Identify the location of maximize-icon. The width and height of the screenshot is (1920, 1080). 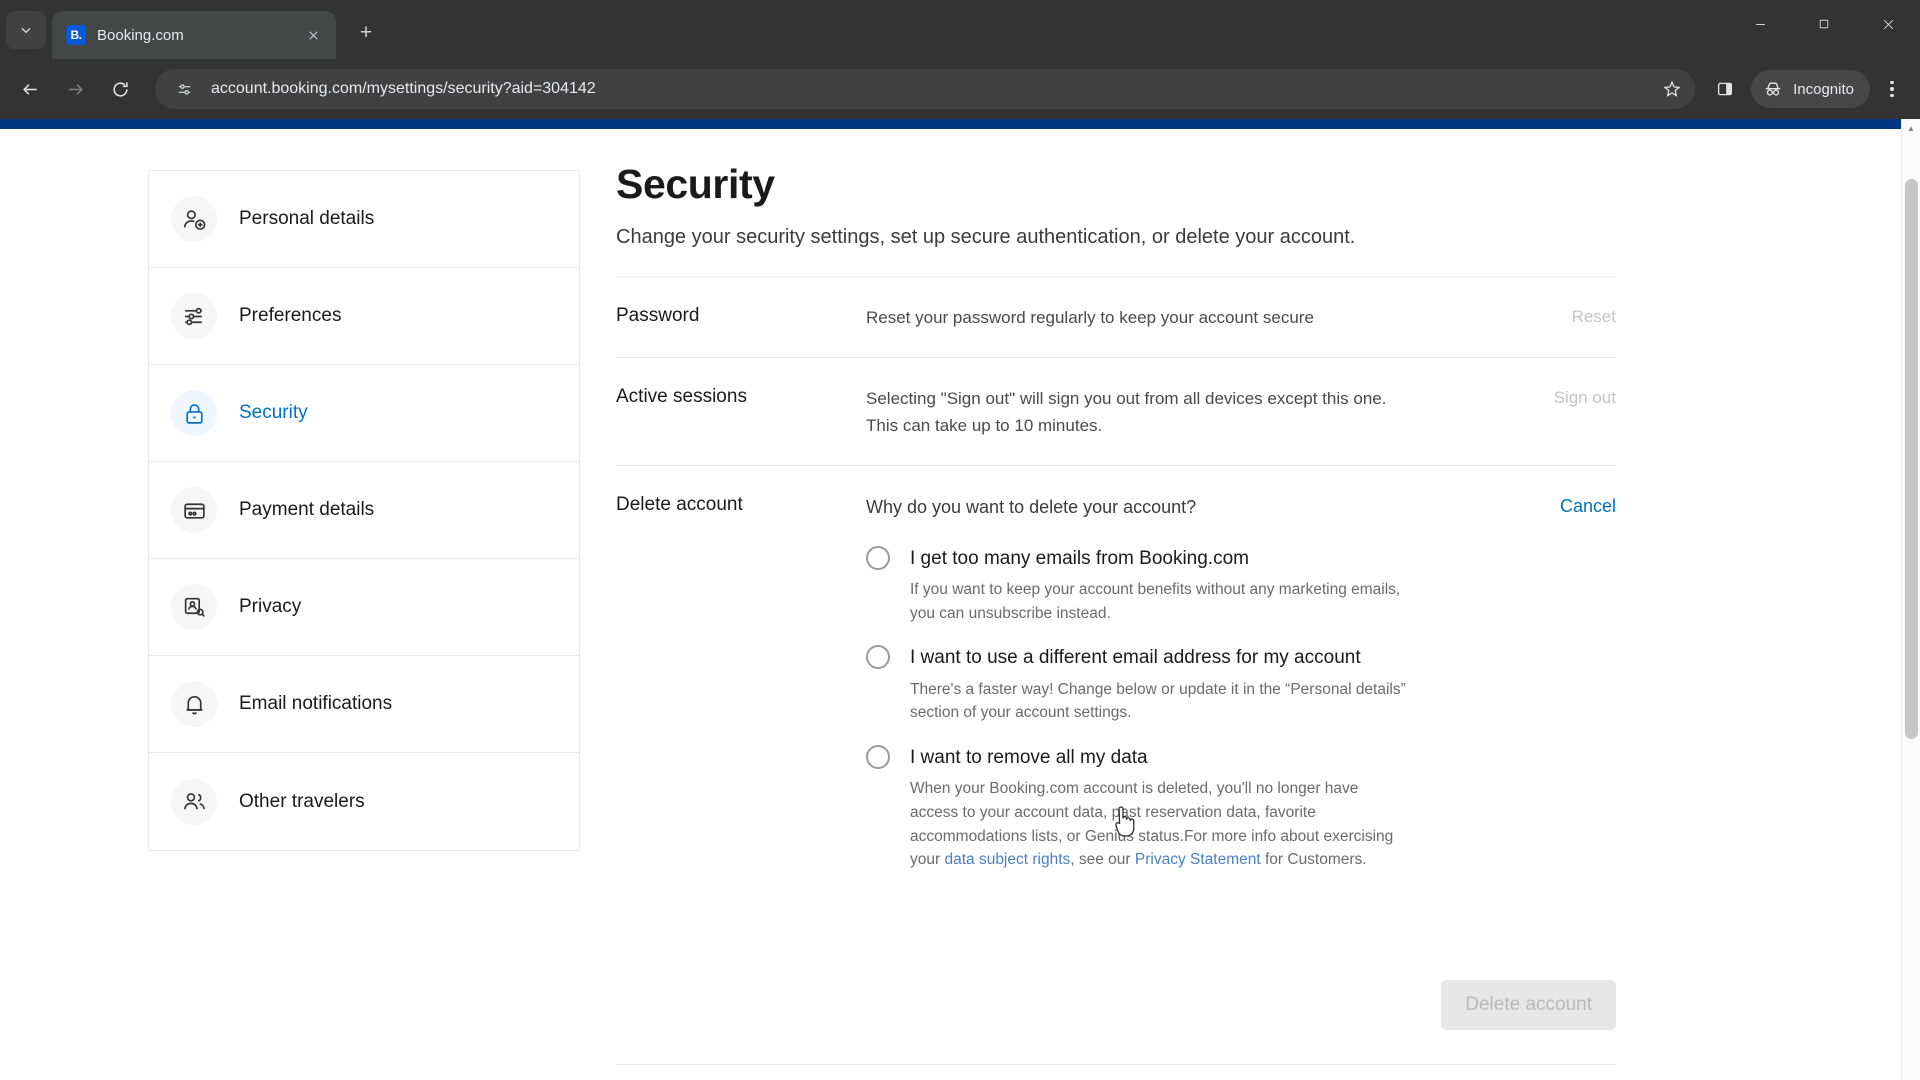
(1824, 24).